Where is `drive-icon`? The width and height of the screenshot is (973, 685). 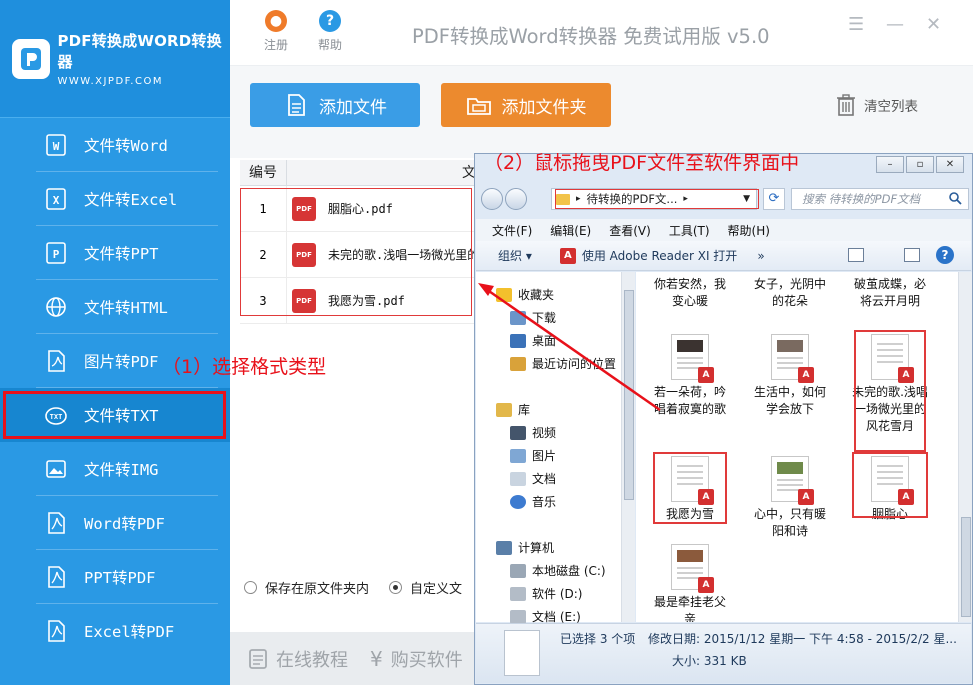 drive-icon is located at coordinates (518, 570).